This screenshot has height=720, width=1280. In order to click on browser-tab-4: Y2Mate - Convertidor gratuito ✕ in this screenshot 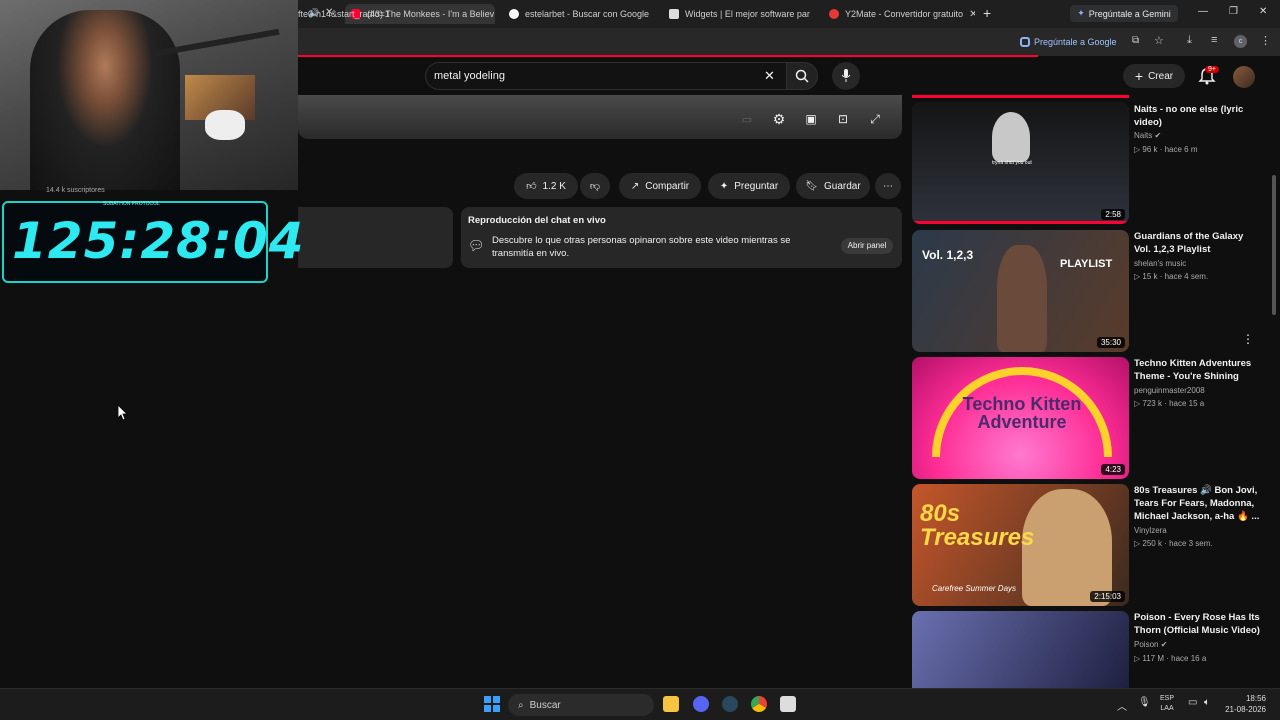, I will do `click(900, 14)`.